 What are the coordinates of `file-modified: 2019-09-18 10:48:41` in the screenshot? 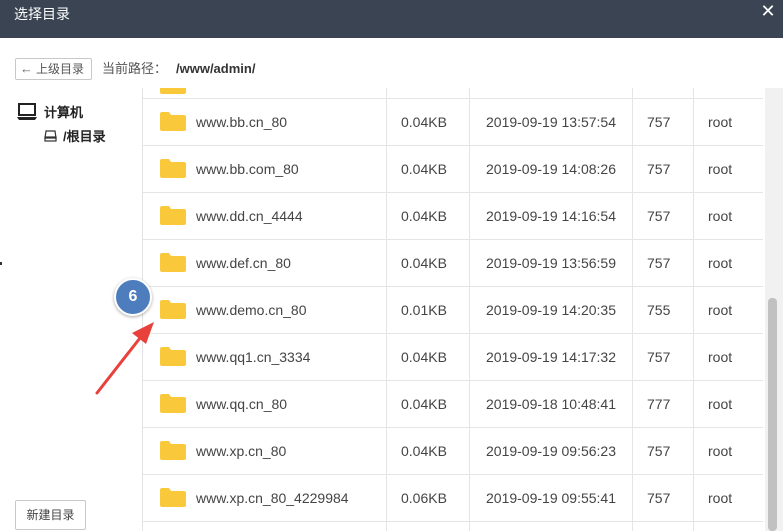 It's located at (551, 404).